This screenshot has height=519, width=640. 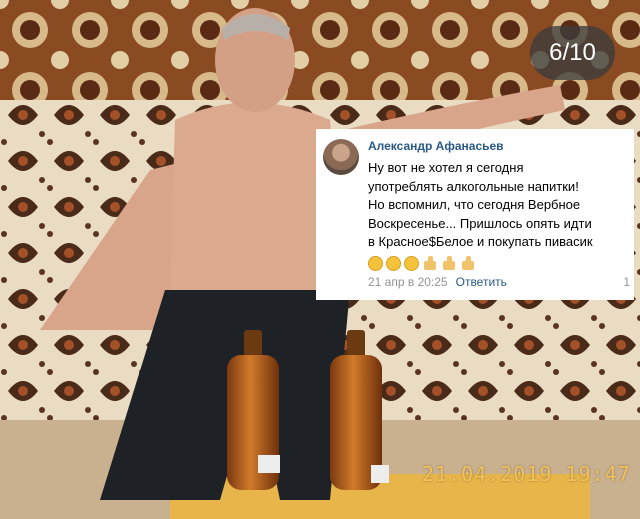 What do you see at coordinates (496, 264) in the screenshot?
I see `emoji-row` at bounding box center [496, 264].